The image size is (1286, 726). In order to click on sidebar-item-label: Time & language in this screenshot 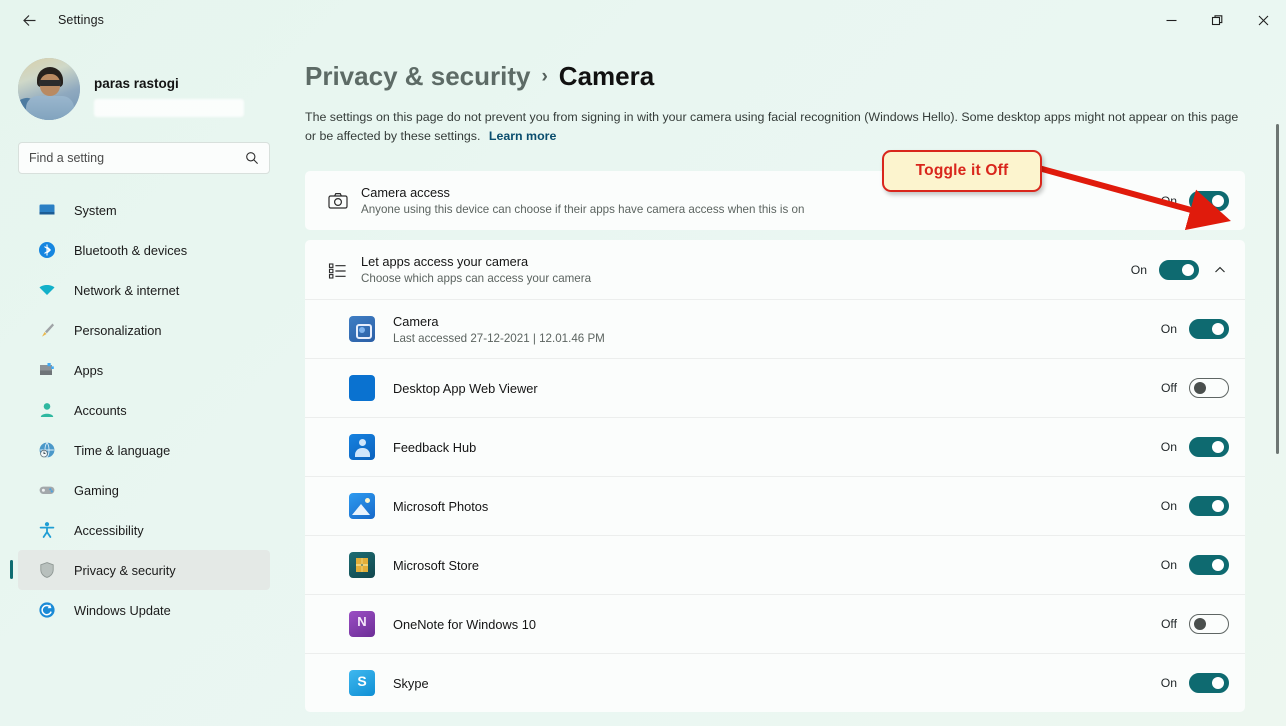, I will do `click(122, 450)`.